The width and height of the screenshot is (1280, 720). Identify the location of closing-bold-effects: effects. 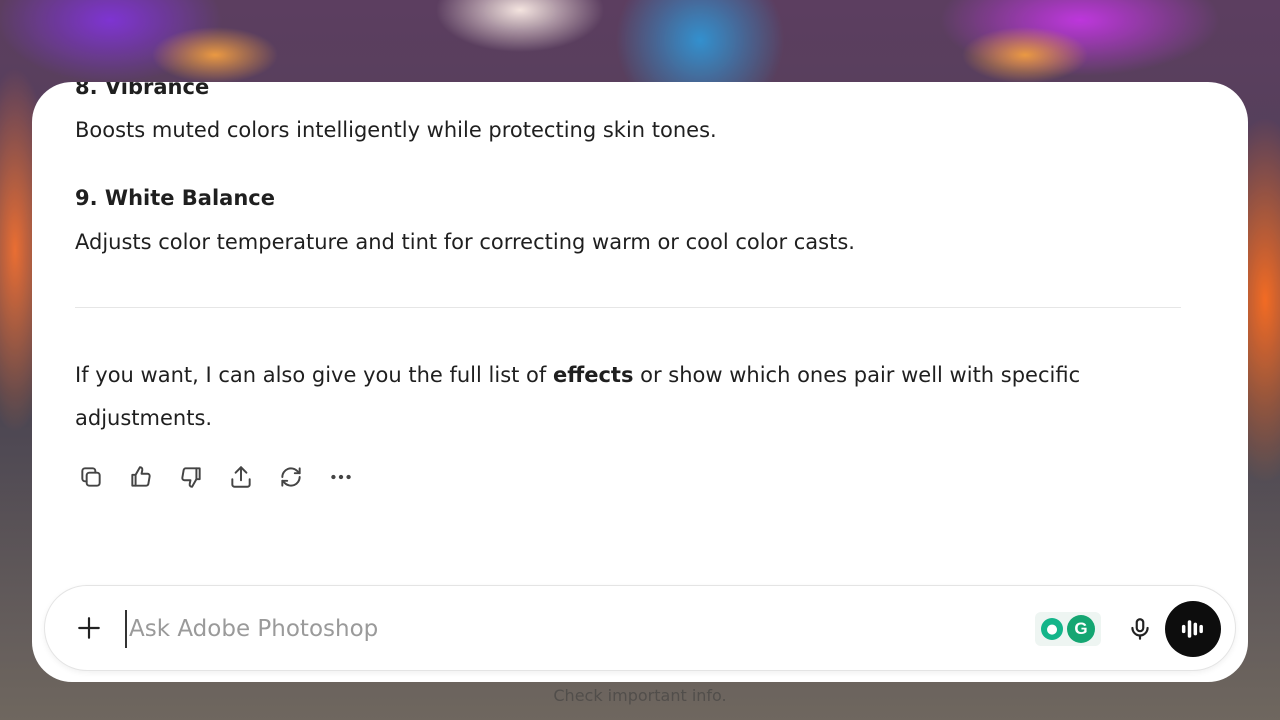
(593, 375).